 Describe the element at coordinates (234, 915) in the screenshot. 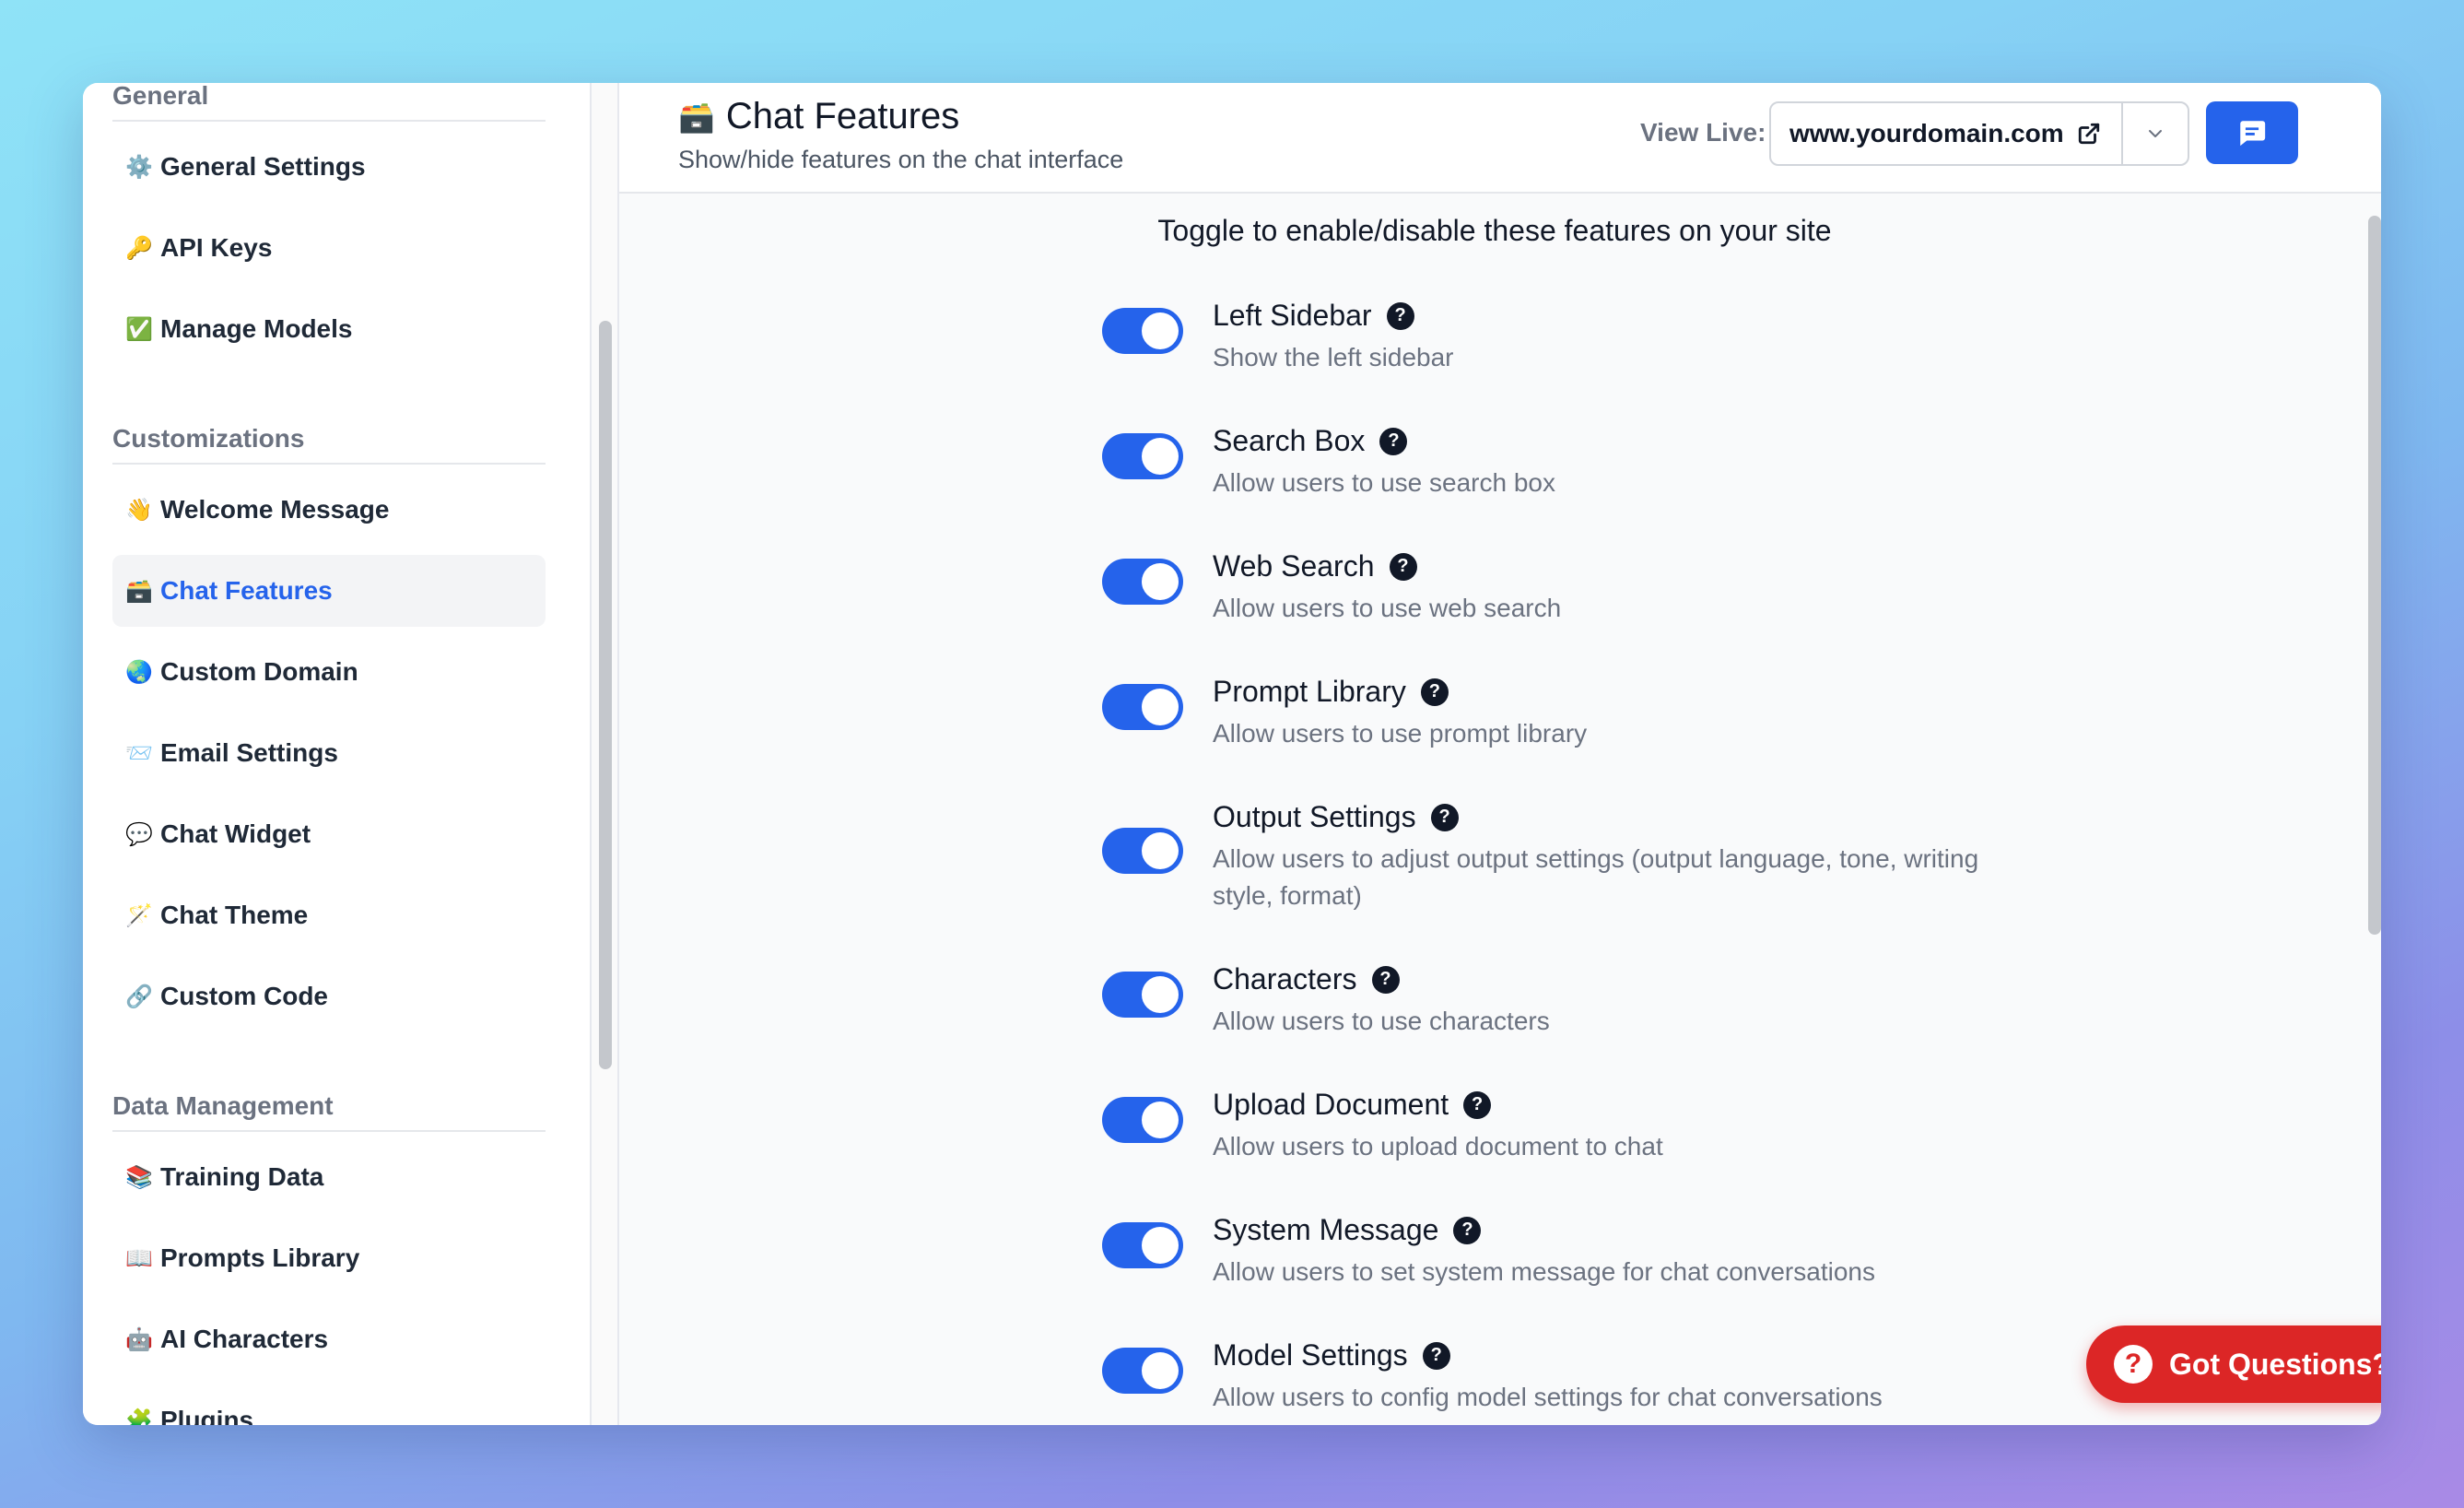

I see `sidebar-item-label: Chat Theme` at that location.